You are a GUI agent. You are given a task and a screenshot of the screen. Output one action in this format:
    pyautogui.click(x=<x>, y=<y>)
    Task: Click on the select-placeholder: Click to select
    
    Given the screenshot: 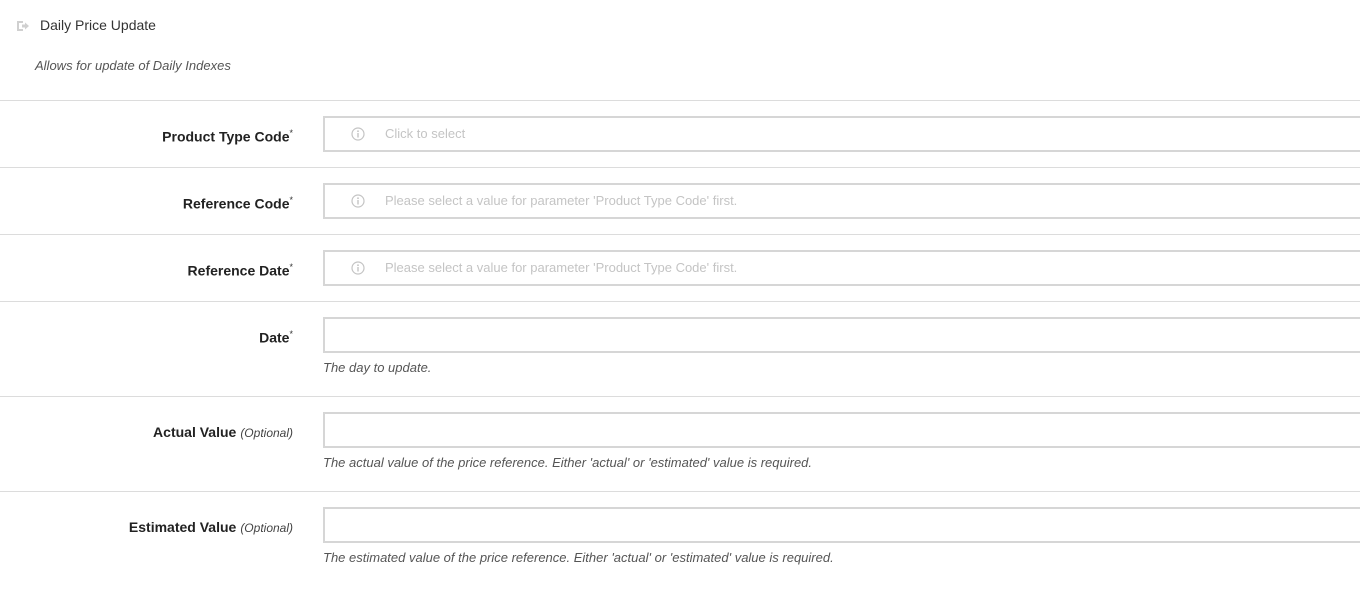 What is the action you would take?
    pyautogui.click(x=425, y=133)
    